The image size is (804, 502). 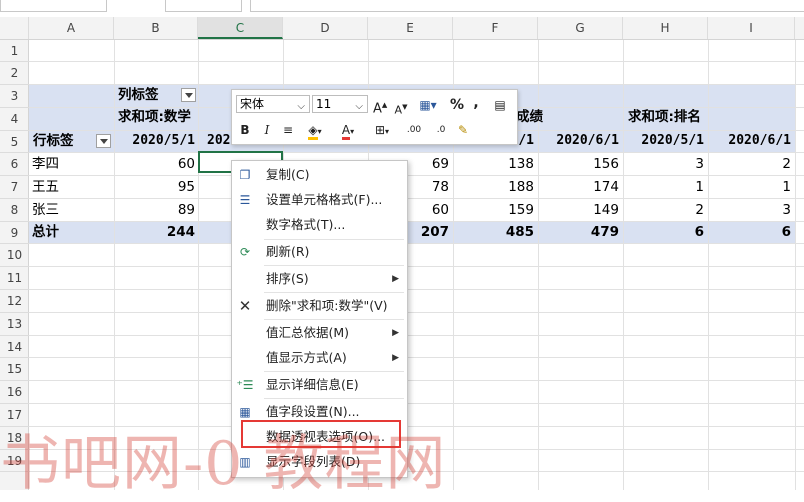 I want to click on brush-icon: ✎, so click(x=463, y=130).